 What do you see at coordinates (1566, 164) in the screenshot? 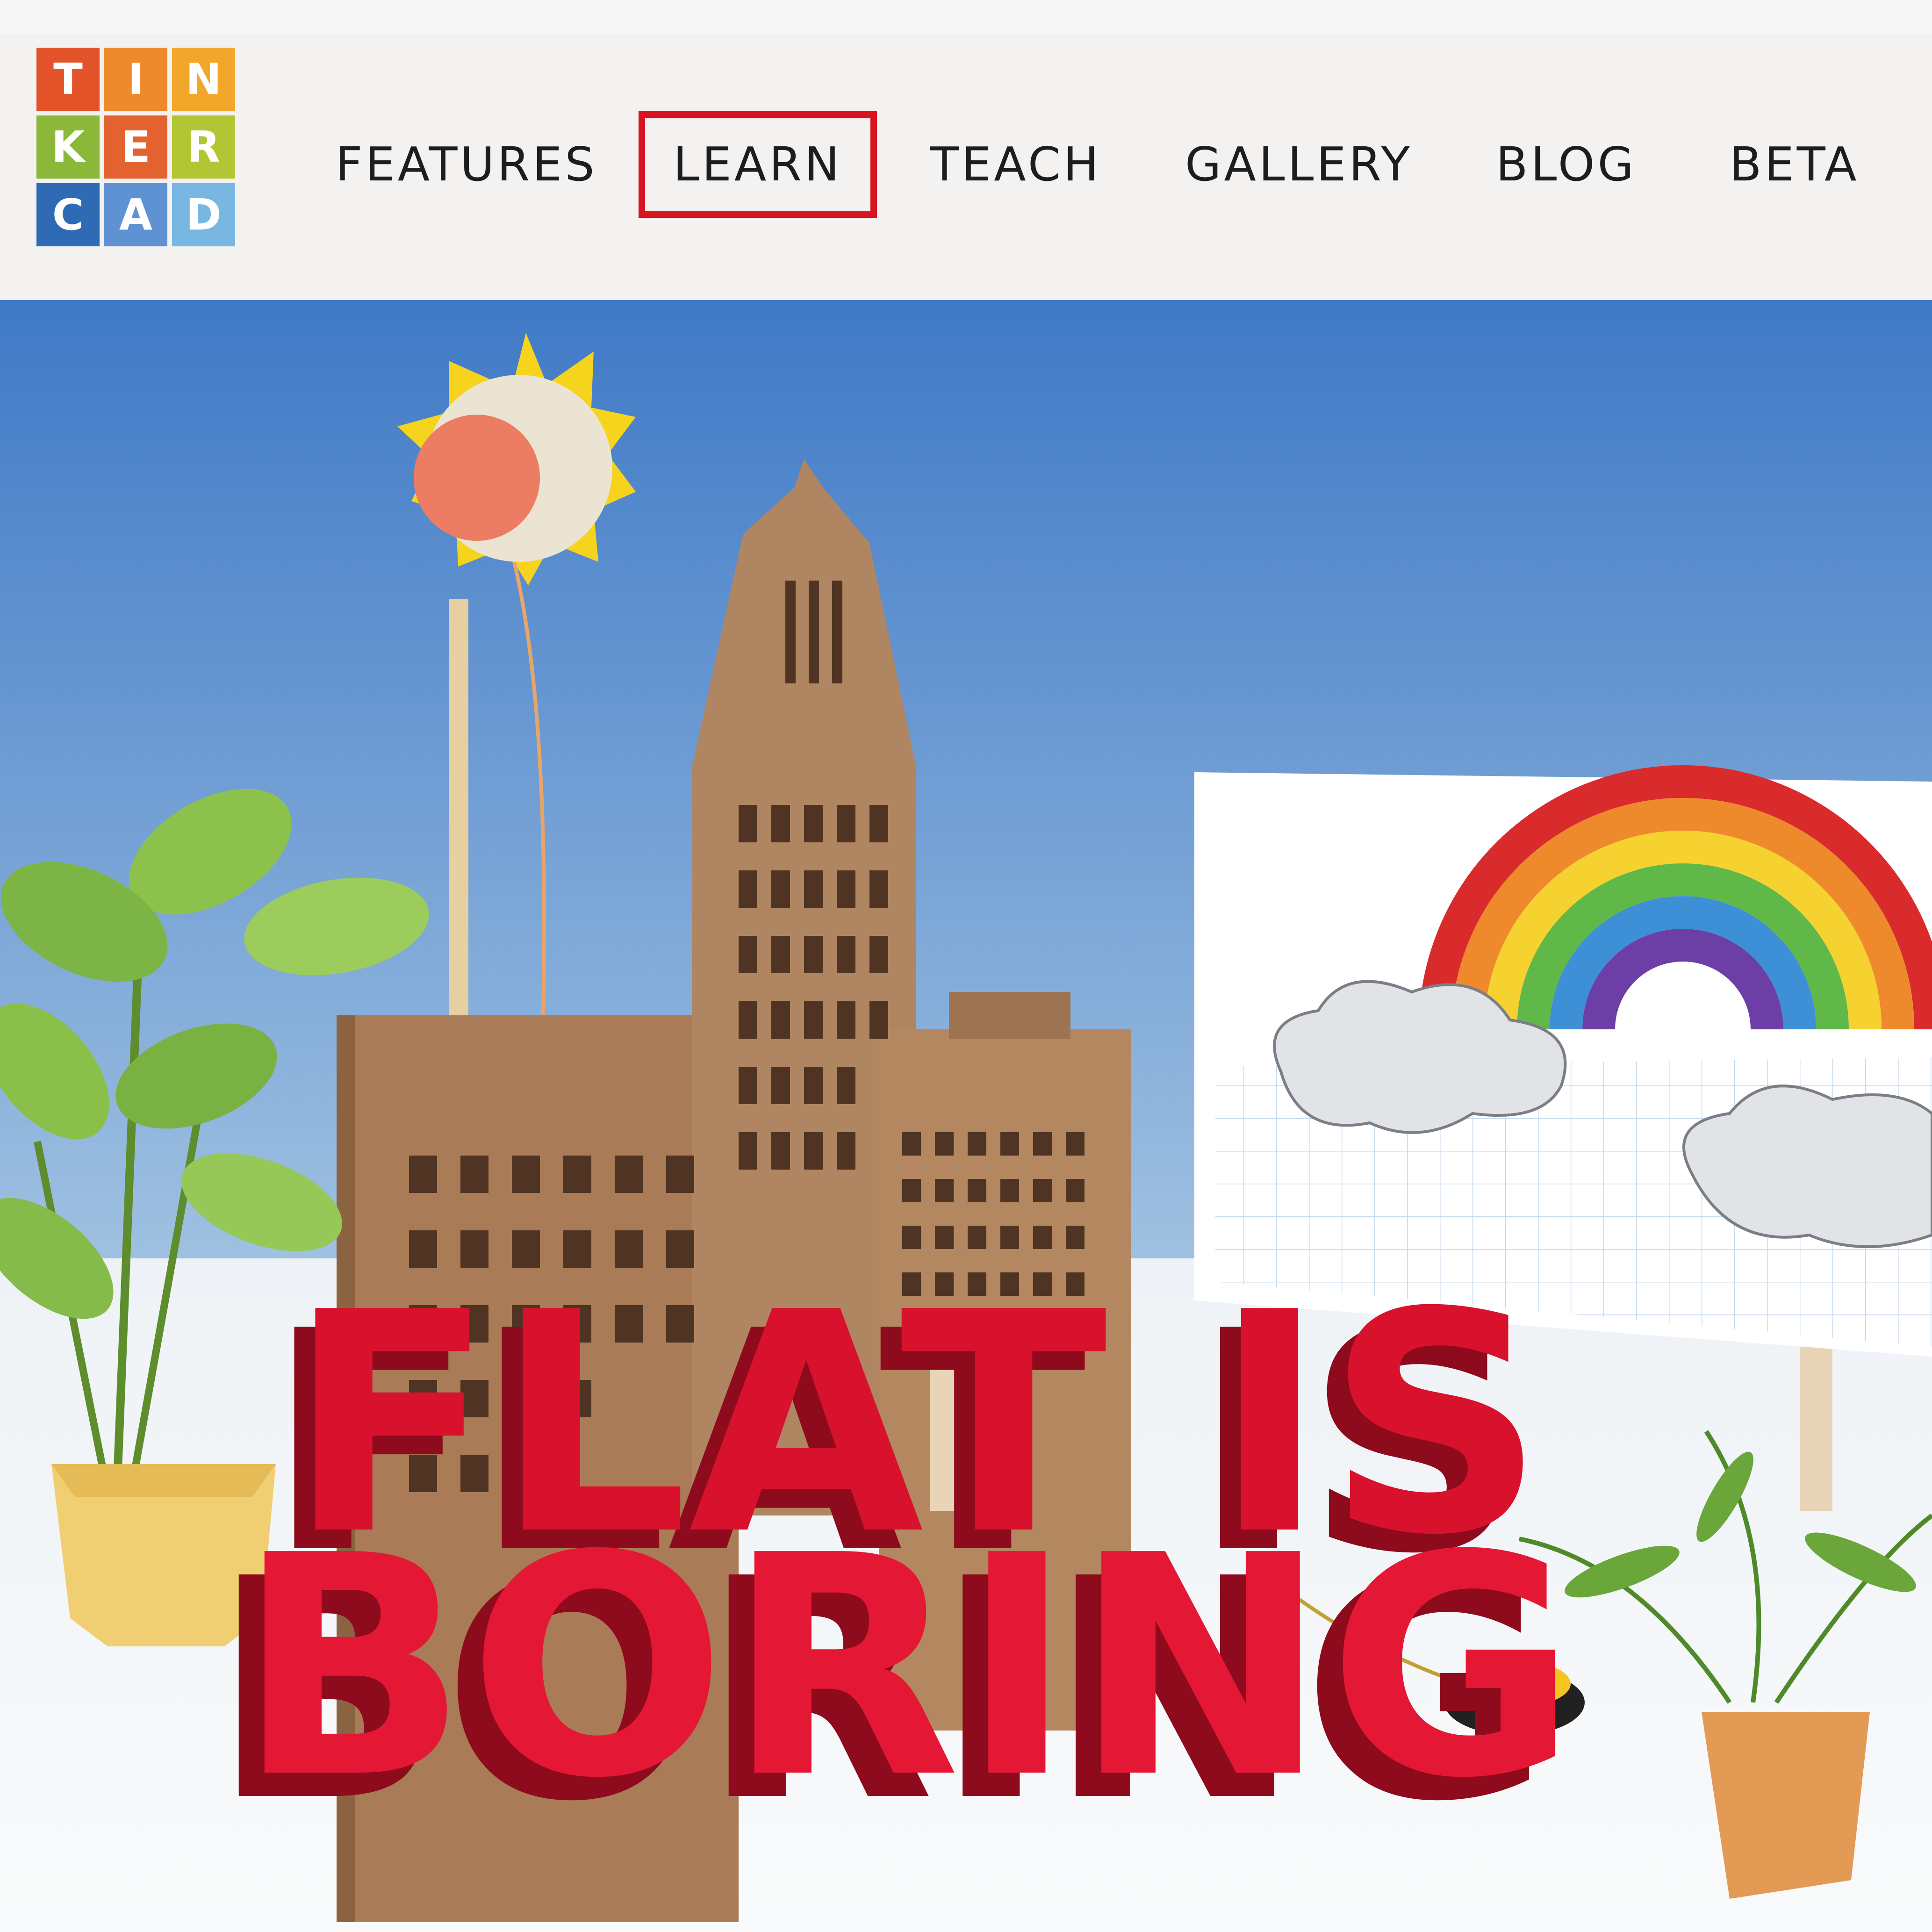
I see `nav-blog: BLOG` at bounding box center [1566, 164].